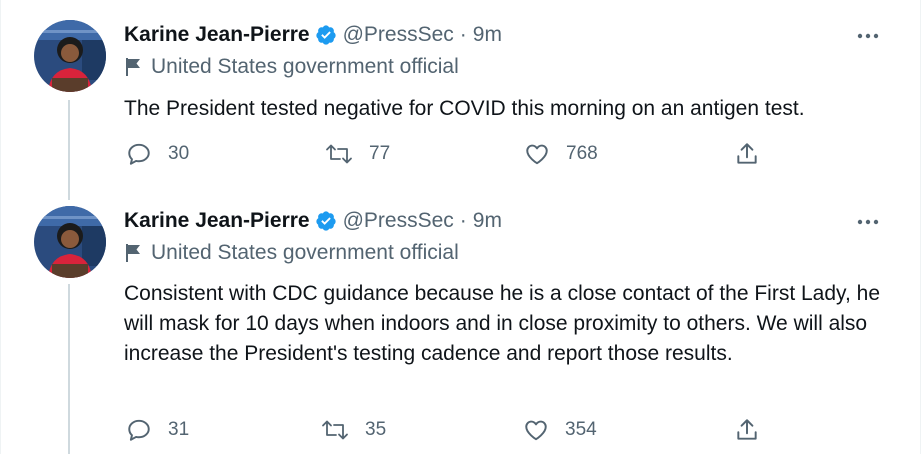  Describe the element at coordinates (380, 153) in the screenshot. I see `retweet-count: 77` at that location.